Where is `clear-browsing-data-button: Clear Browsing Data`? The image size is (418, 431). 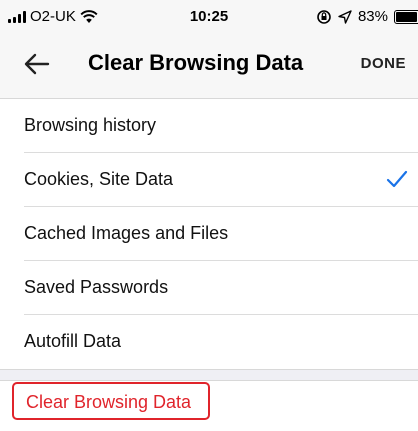
clear-browsing-data-button: Clear Browsing Data is located at coordinates (111, 401).